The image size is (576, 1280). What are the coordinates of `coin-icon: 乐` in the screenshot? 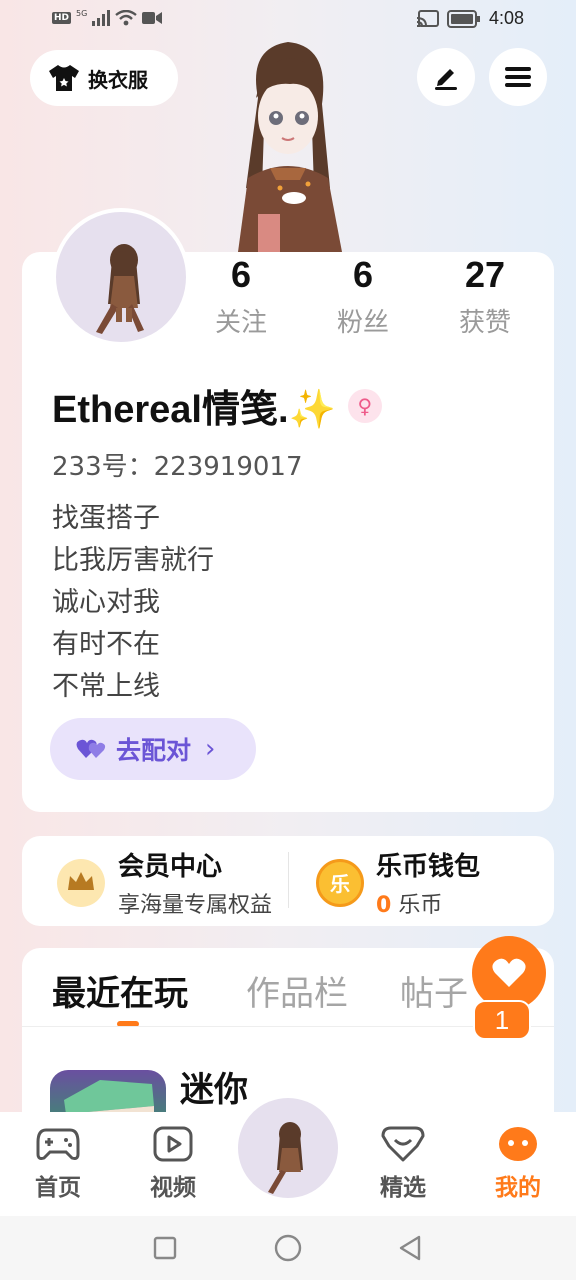 It's located at (340, 882).